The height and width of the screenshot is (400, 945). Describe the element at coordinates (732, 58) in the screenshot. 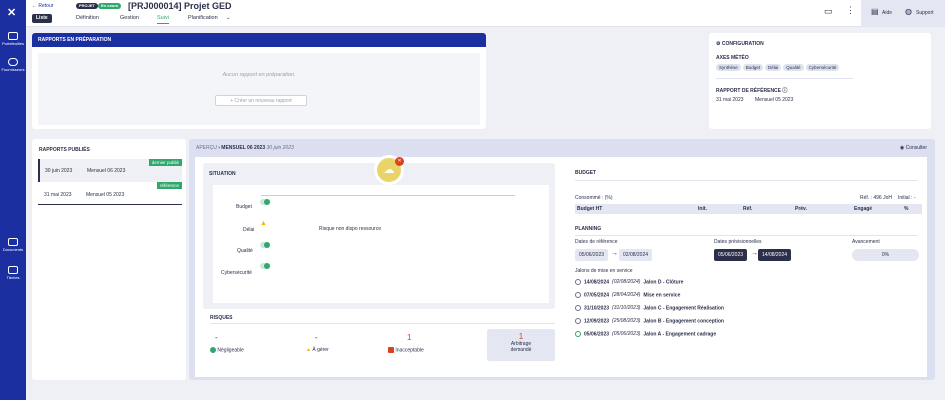

I see `axes-title: AXES MÉTÉO` at that location.